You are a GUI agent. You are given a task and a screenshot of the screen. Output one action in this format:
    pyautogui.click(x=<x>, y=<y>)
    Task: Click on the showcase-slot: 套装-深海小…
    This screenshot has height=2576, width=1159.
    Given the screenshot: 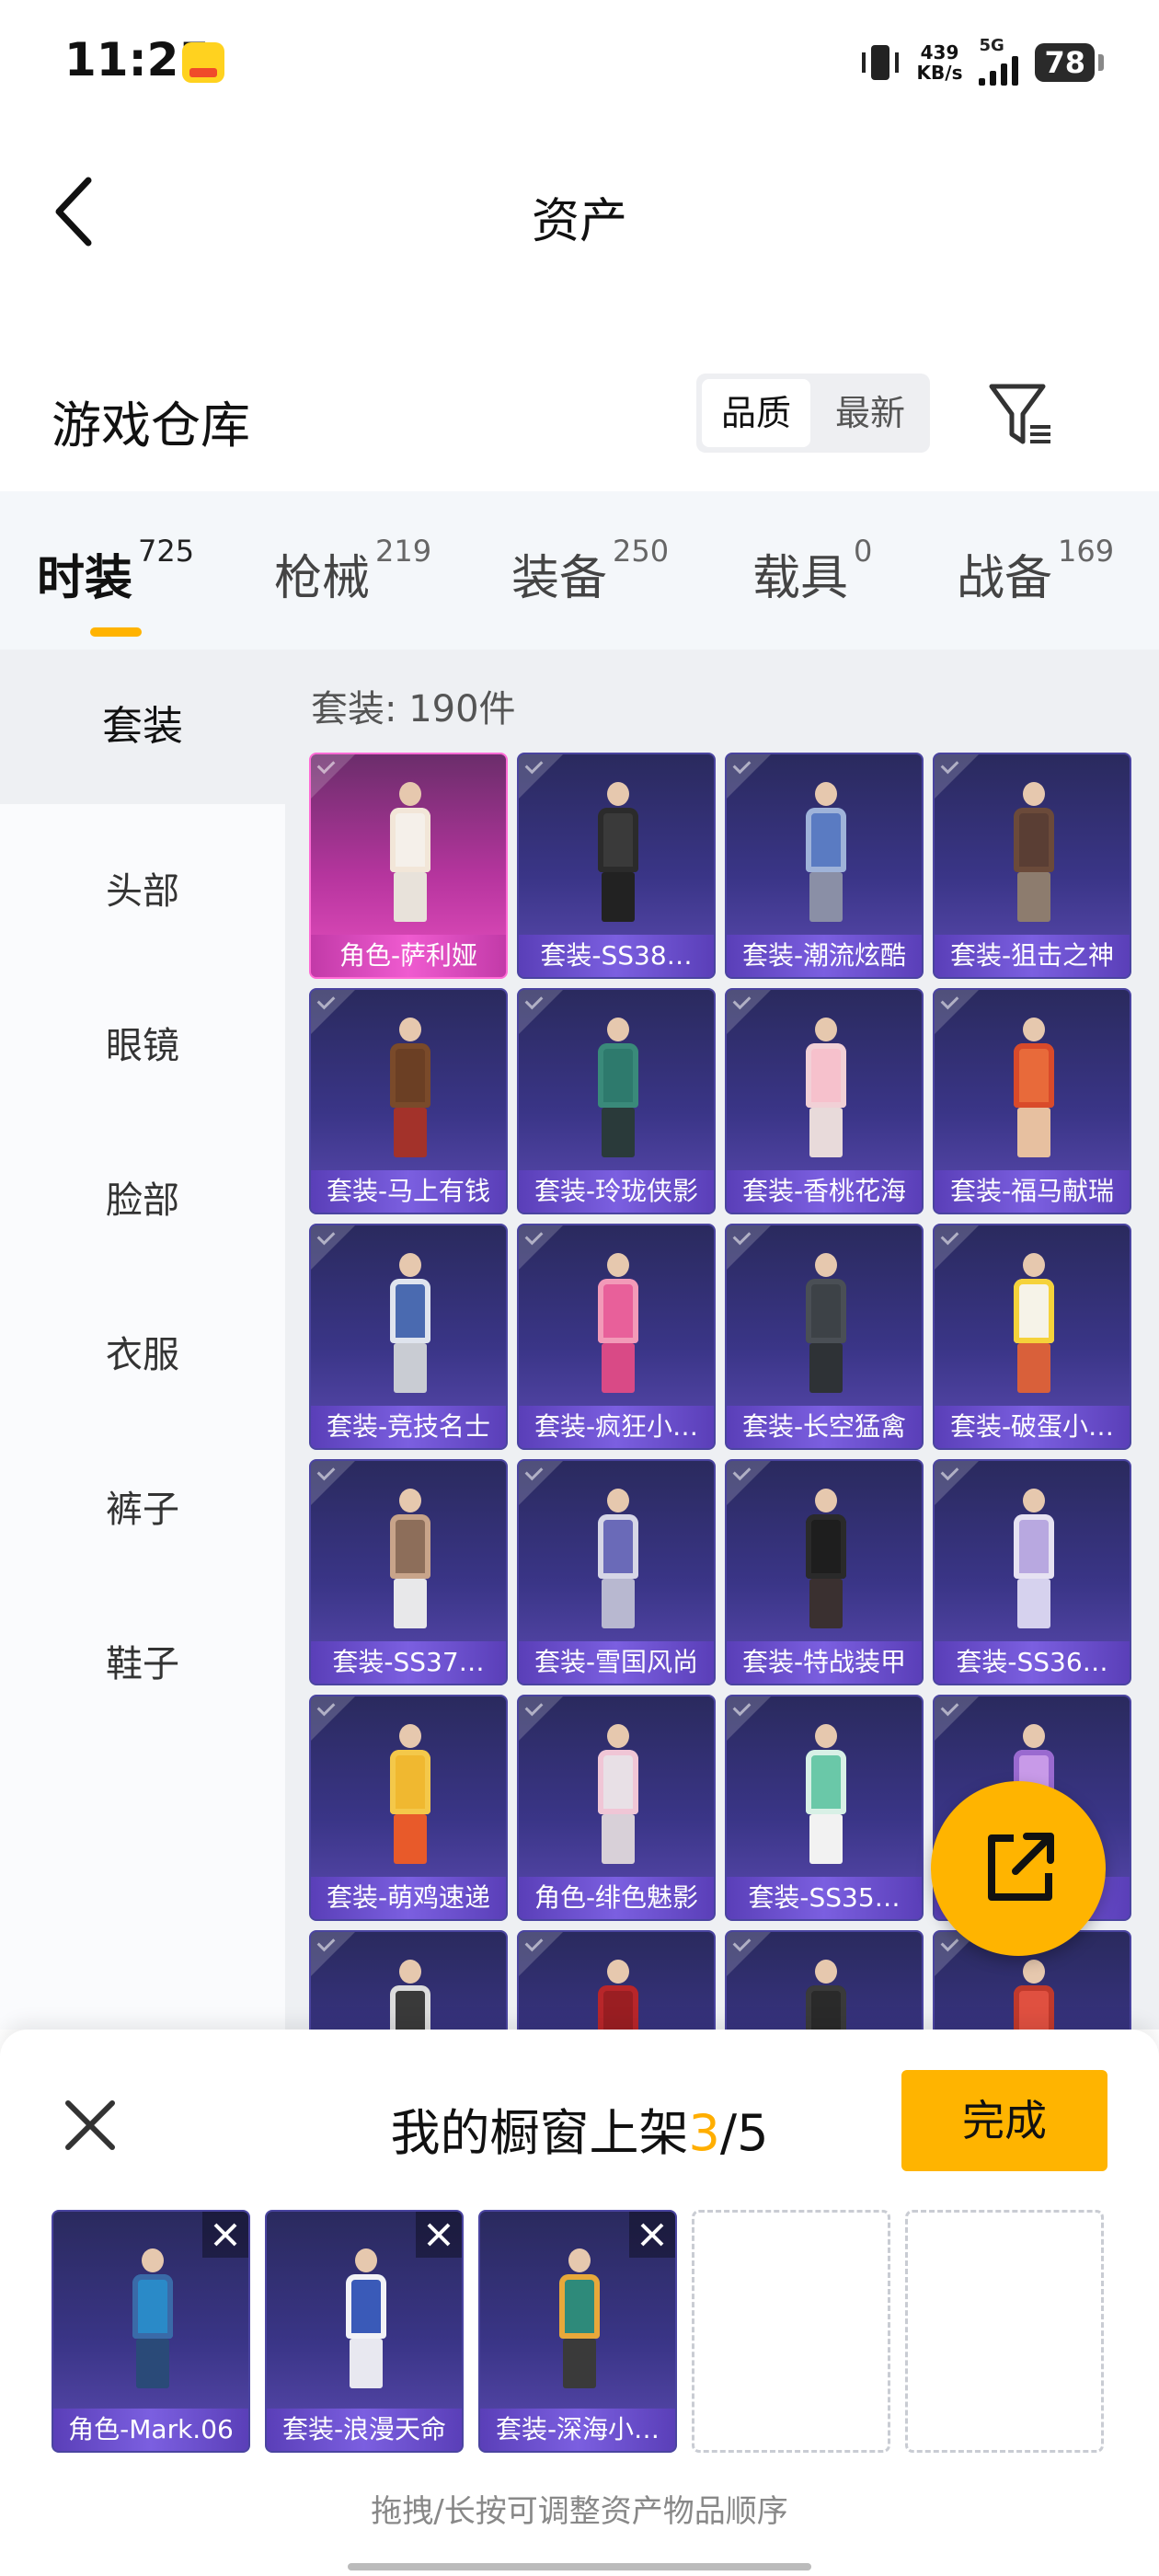 What is the action you would take?
    pyautogui.click(x=577, y=2331)
    